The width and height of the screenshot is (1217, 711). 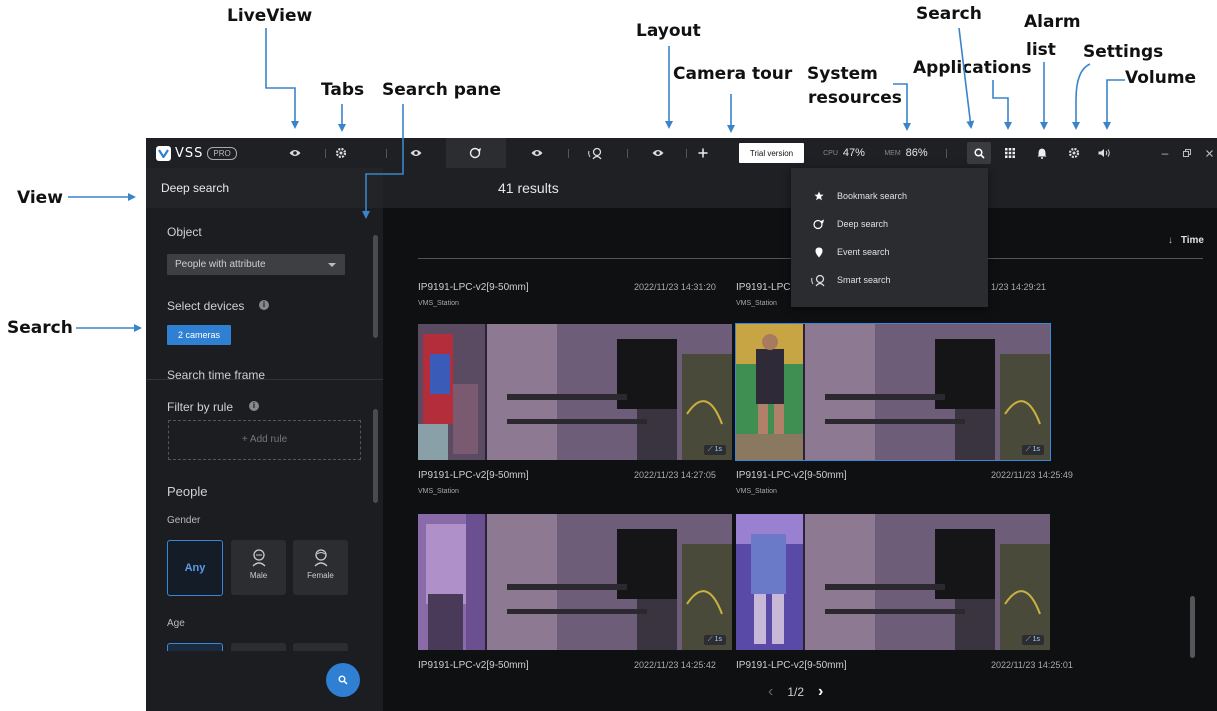 What do you see at coordinates (819, 280) in the screenshot?
I see `smart-search-icon` at bounding box center [819, 280].